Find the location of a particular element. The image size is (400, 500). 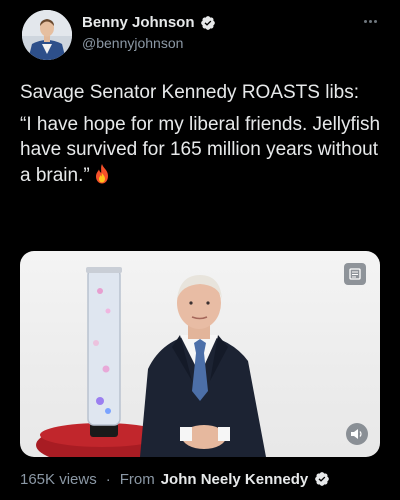

document-icon is located at coordinates (355, 274).